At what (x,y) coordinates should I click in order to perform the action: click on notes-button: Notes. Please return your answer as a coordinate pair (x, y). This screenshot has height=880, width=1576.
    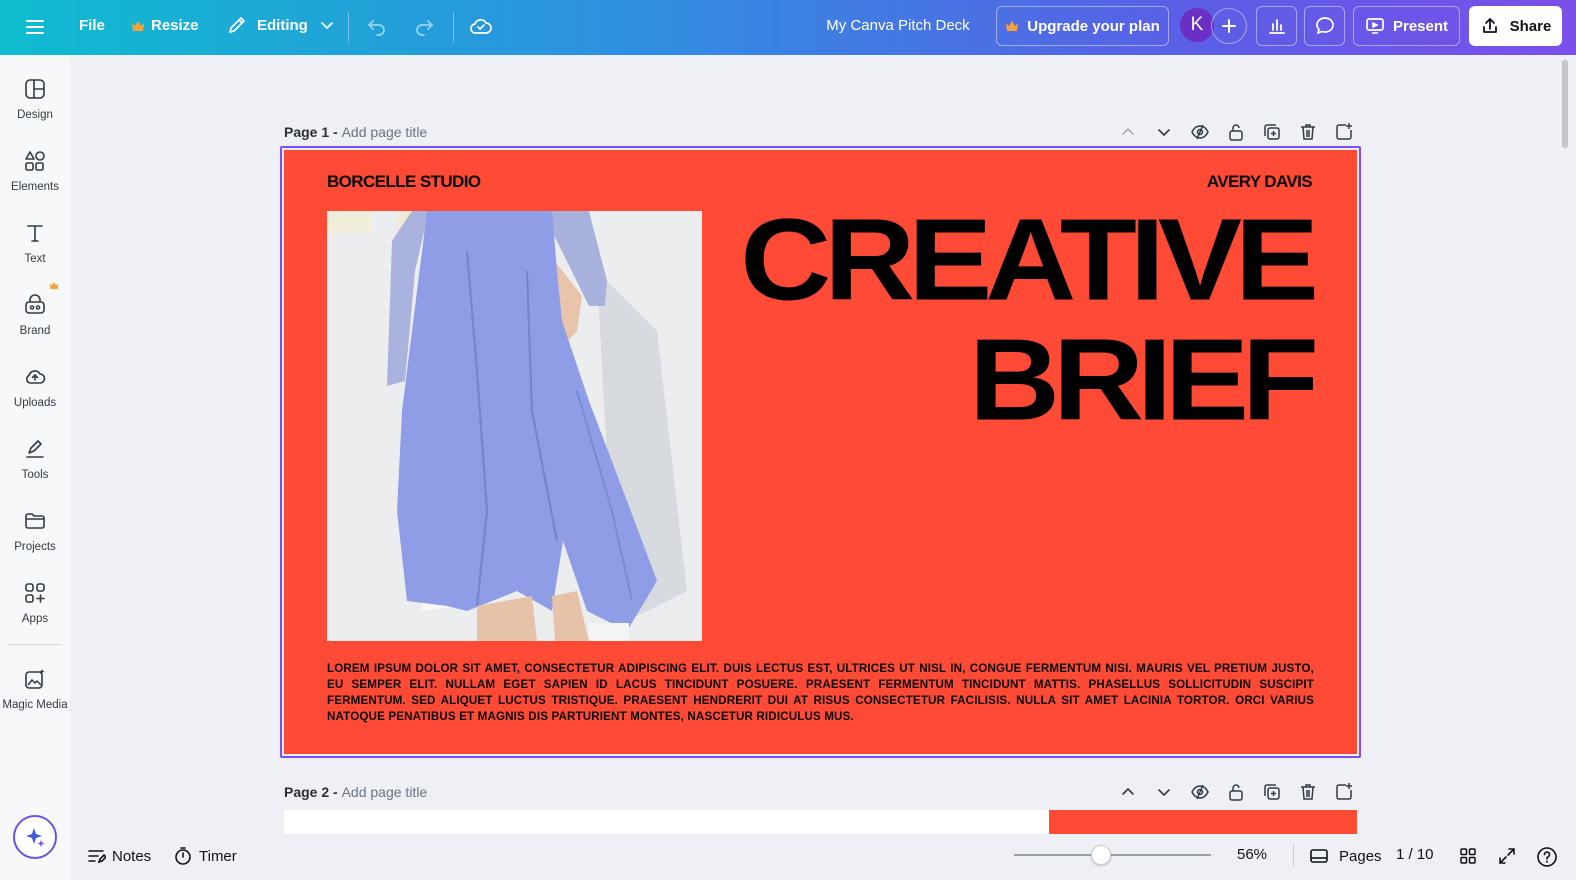
    Looking at the image, I should click on (118, 856).